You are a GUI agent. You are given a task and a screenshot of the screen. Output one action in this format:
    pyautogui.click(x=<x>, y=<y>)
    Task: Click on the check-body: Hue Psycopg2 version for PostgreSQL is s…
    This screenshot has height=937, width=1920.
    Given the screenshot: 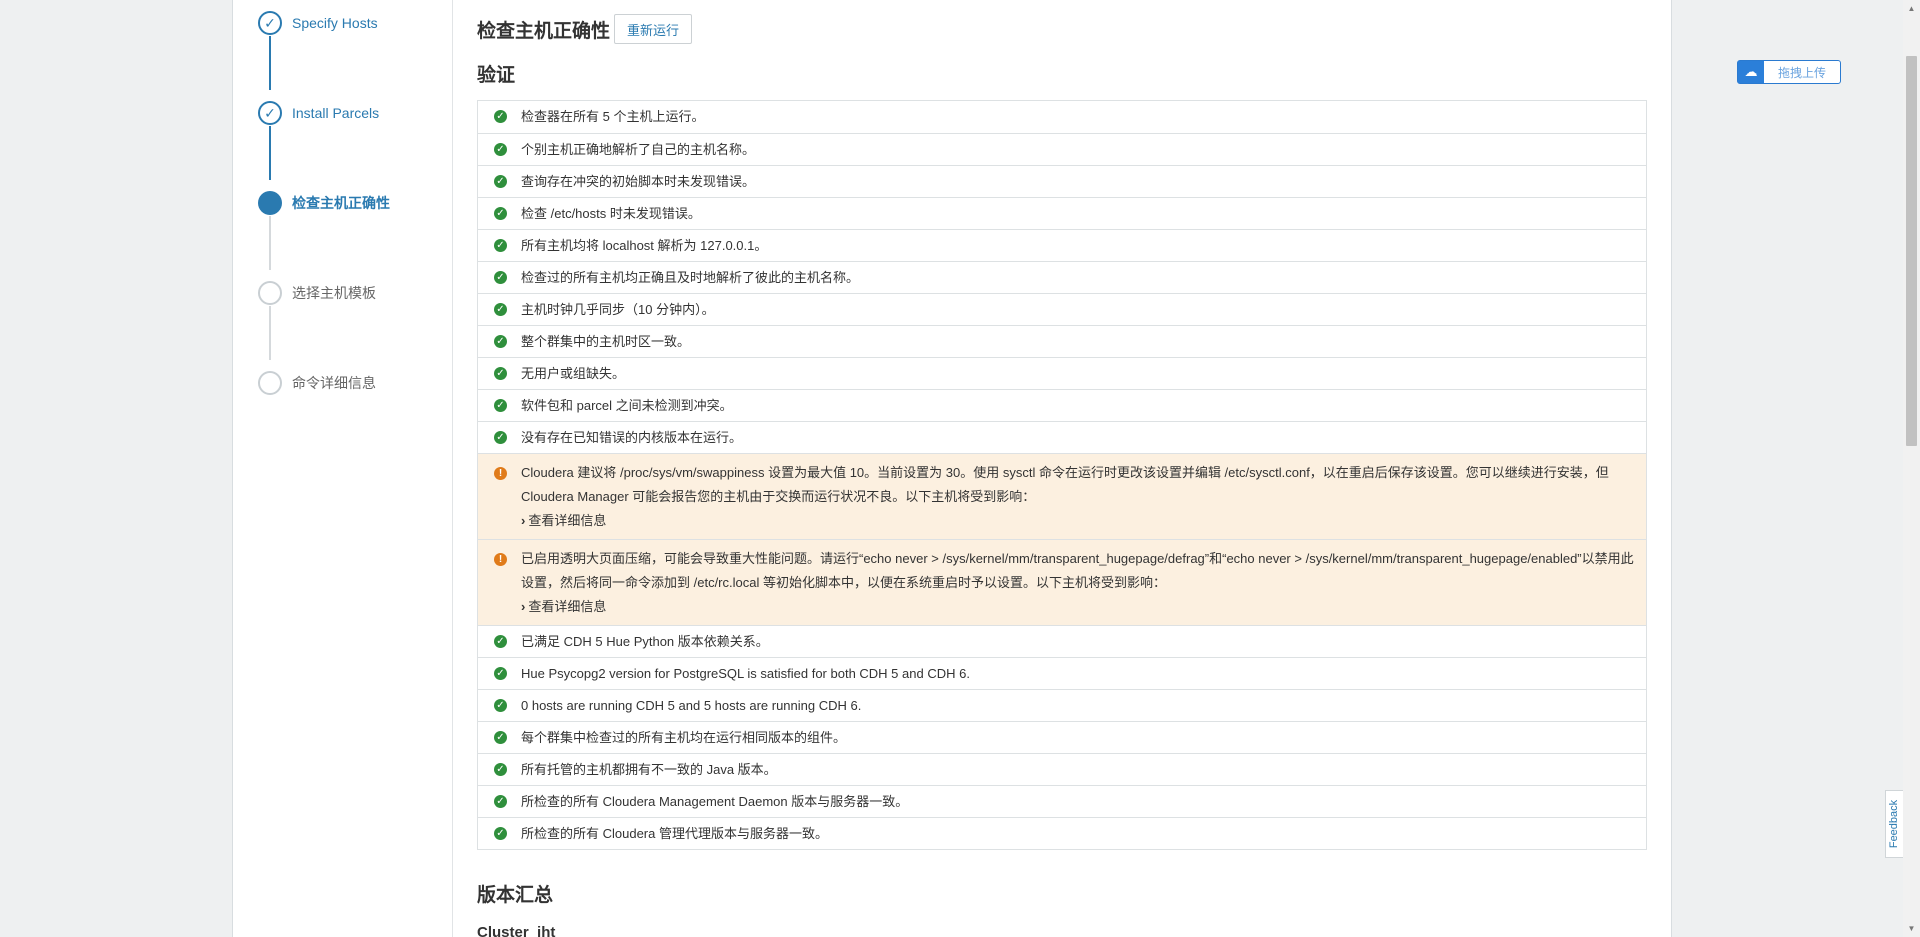 What is the action you would take?
    pyautogui.click(x=745, y=673)
    